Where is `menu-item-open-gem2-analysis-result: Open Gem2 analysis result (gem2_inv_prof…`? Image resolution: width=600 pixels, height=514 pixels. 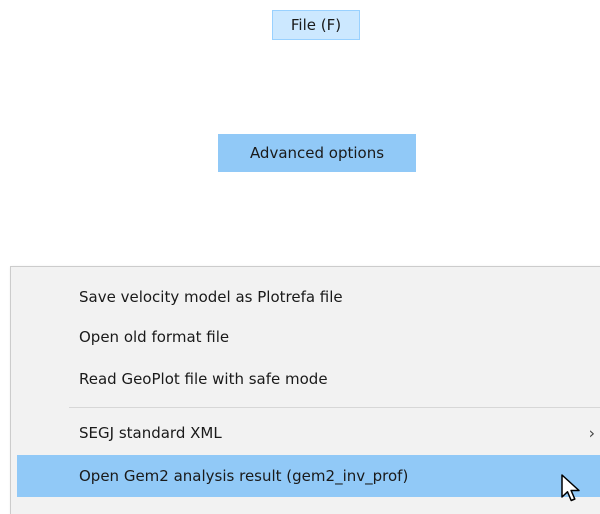
menu-item-open-gem2-analysis-result: Open Gem2 analysis result (gem2_inv_prof… is located at coordinates (308, 476).